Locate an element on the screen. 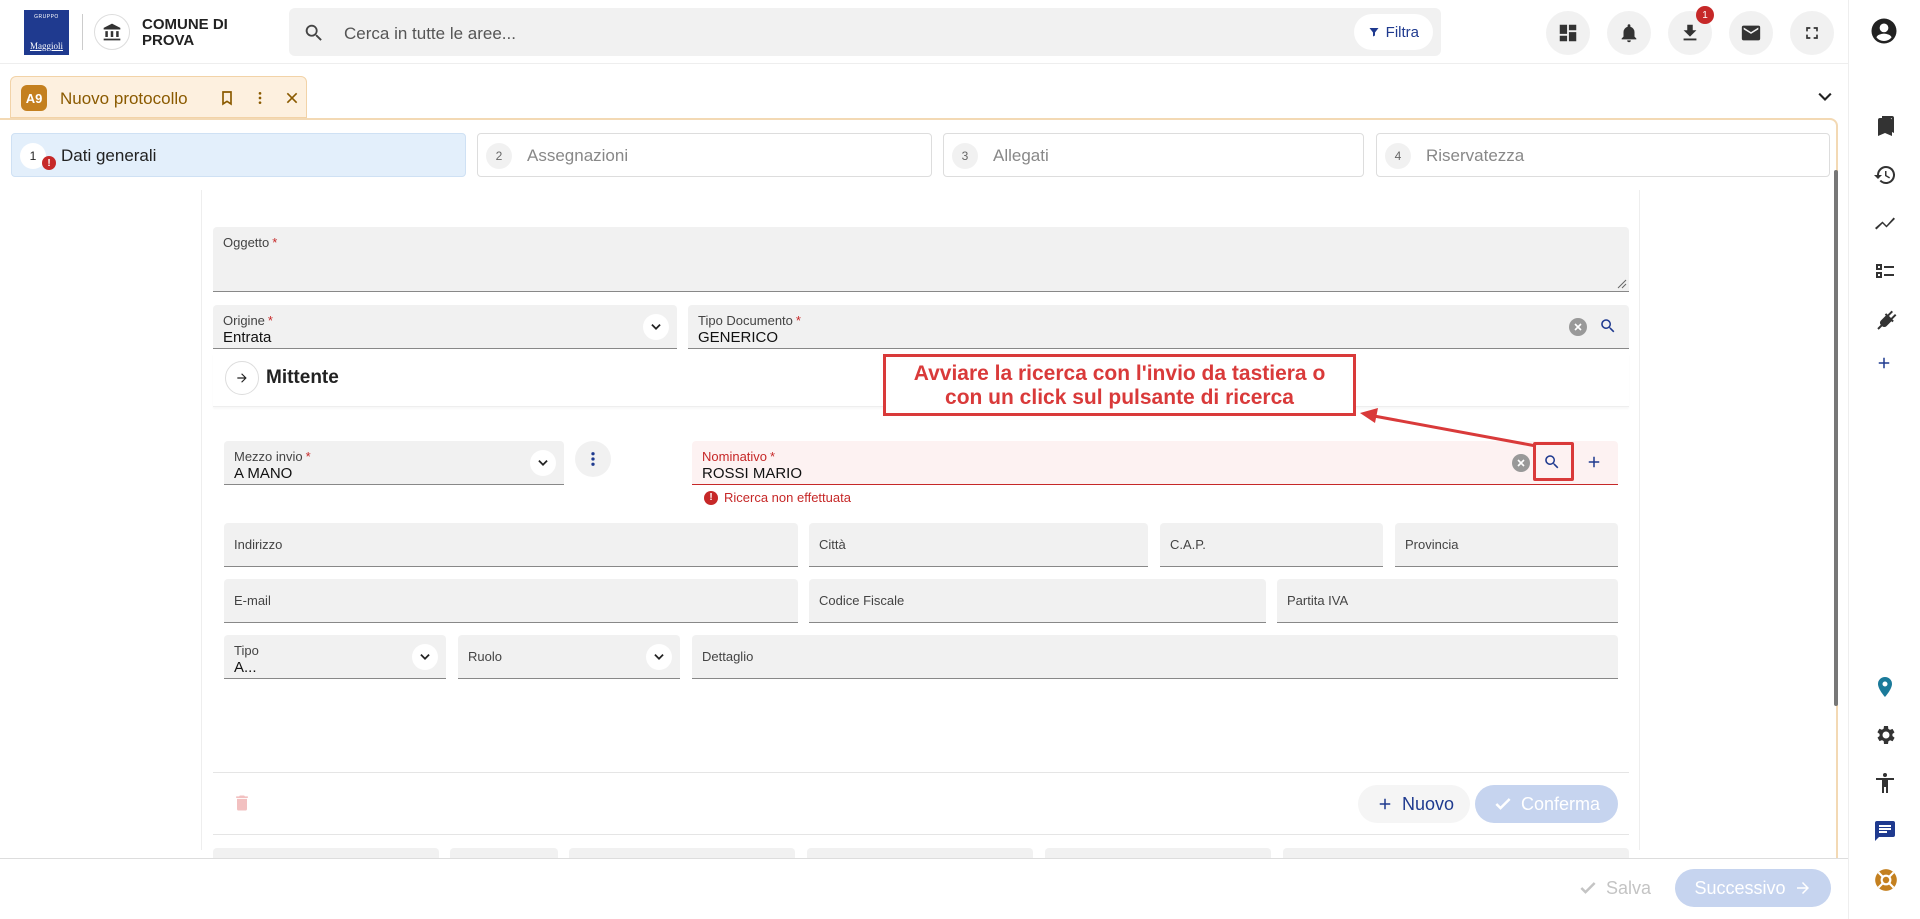 This screenshot has height=919, width=1920. section-title: Mittente is located at coordinates (302, 377).